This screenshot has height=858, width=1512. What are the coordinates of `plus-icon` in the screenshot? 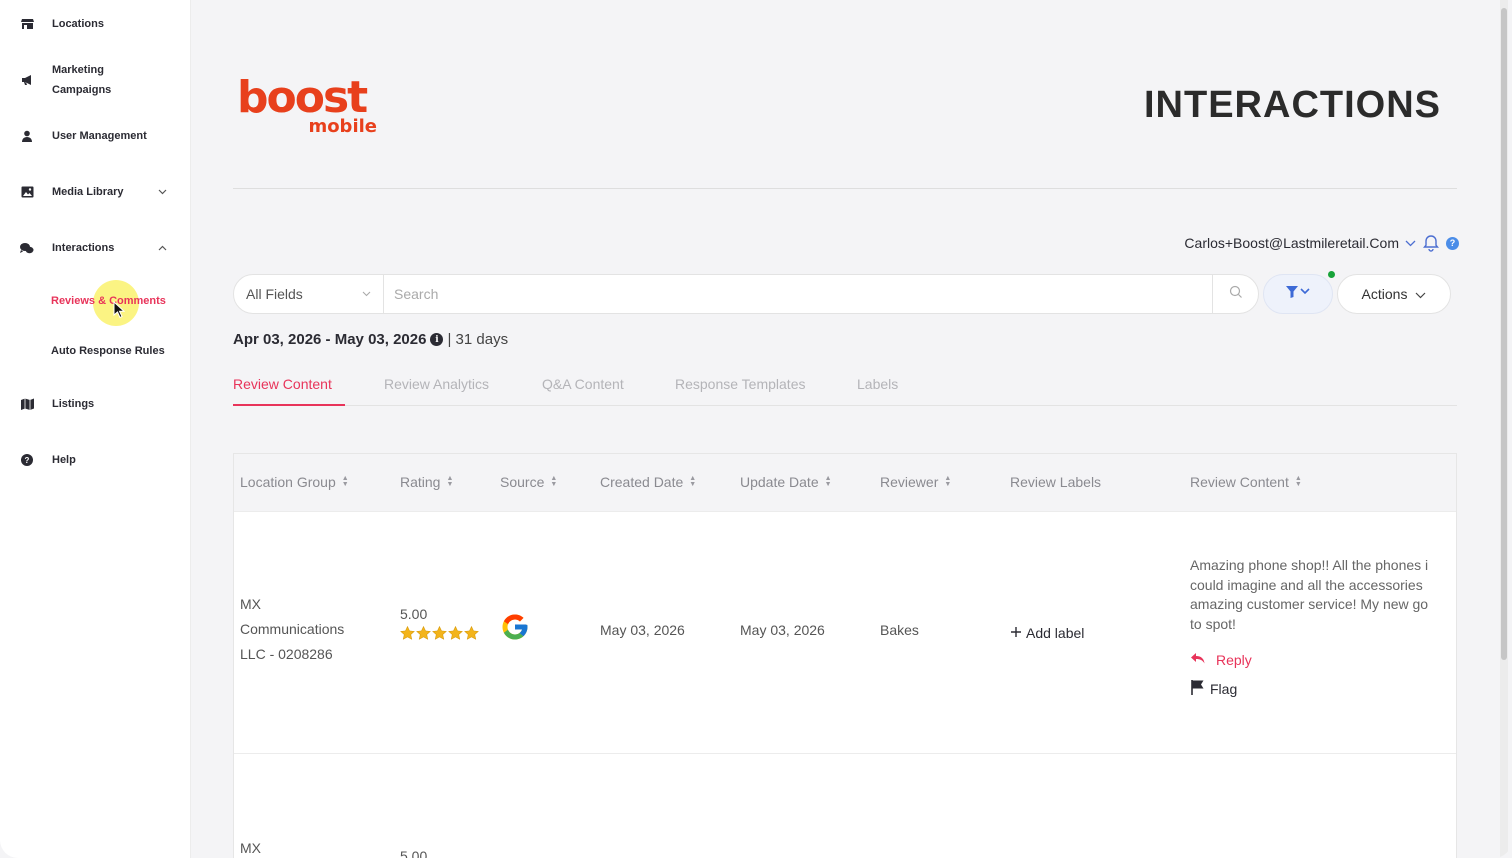 It's located at (1016, 633).